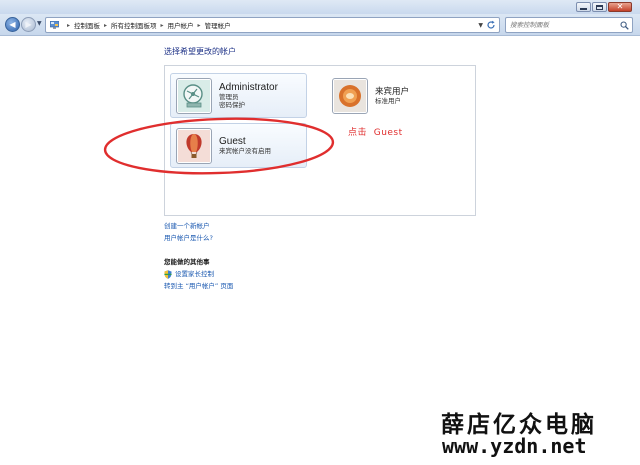 The image size is (640, 465). I want to click on window-controls: ✕, so click(604, 7).